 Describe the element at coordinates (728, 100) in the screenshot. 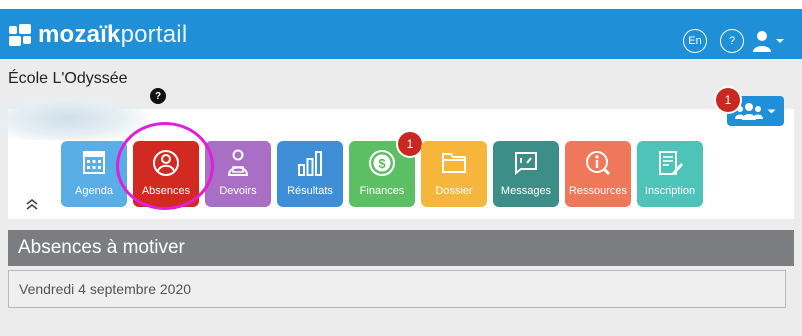

I see `group-notification-badge: 1` at that location.